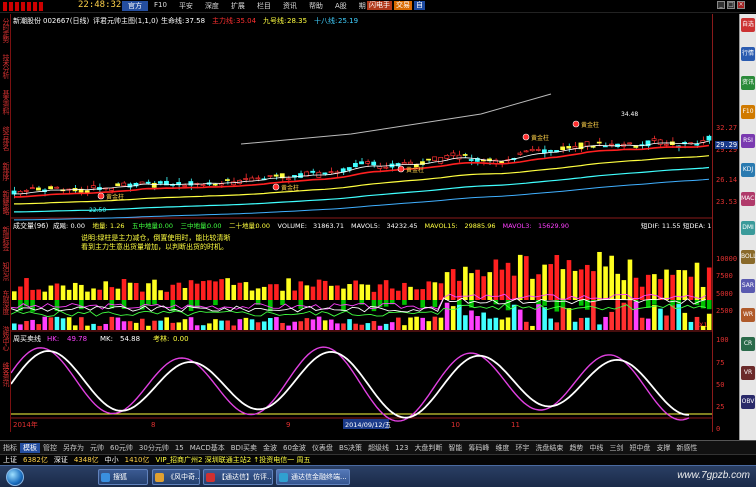  I want to click on indicator-tab: BS决策, so click(350, 448).